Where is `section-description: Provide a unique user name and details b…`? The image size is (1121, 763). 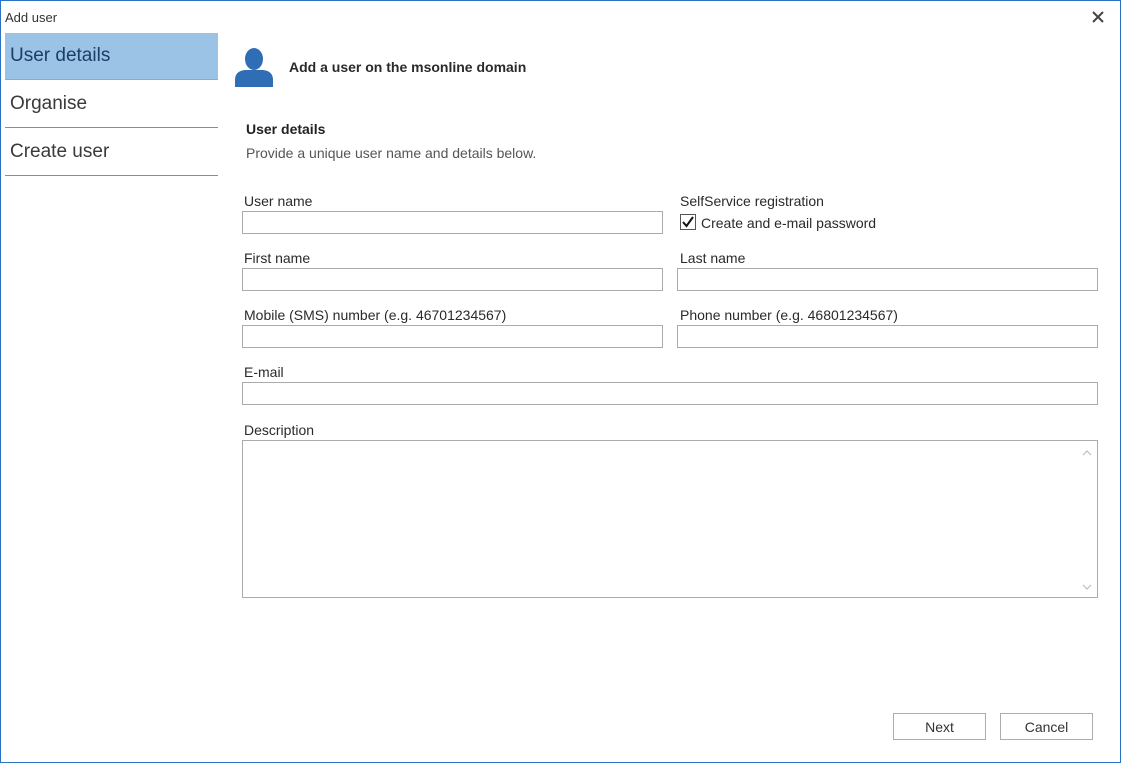 section-description: Provide a unique user name and details b… is located at coordinates (391, 153).